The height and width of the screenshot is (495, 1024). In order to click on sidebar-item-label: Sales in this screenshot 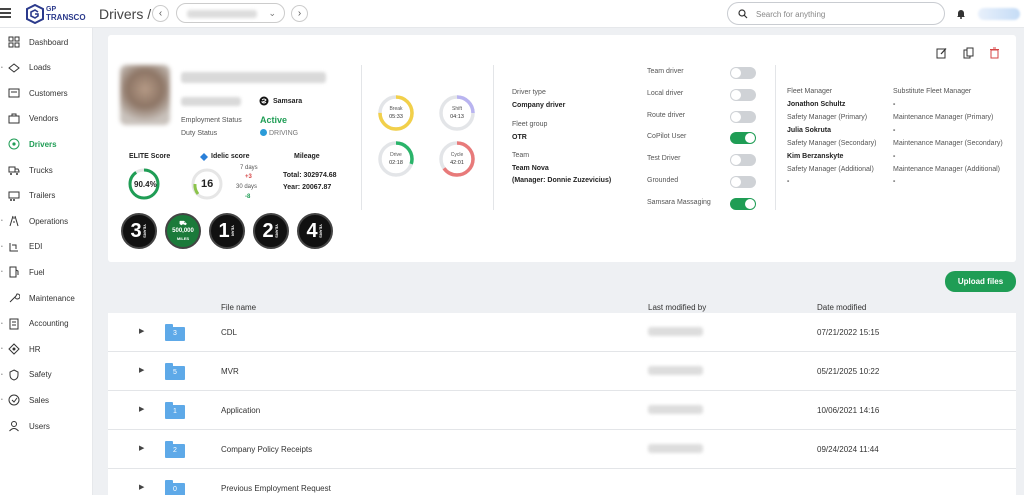, I will do `click(39, 400)`.